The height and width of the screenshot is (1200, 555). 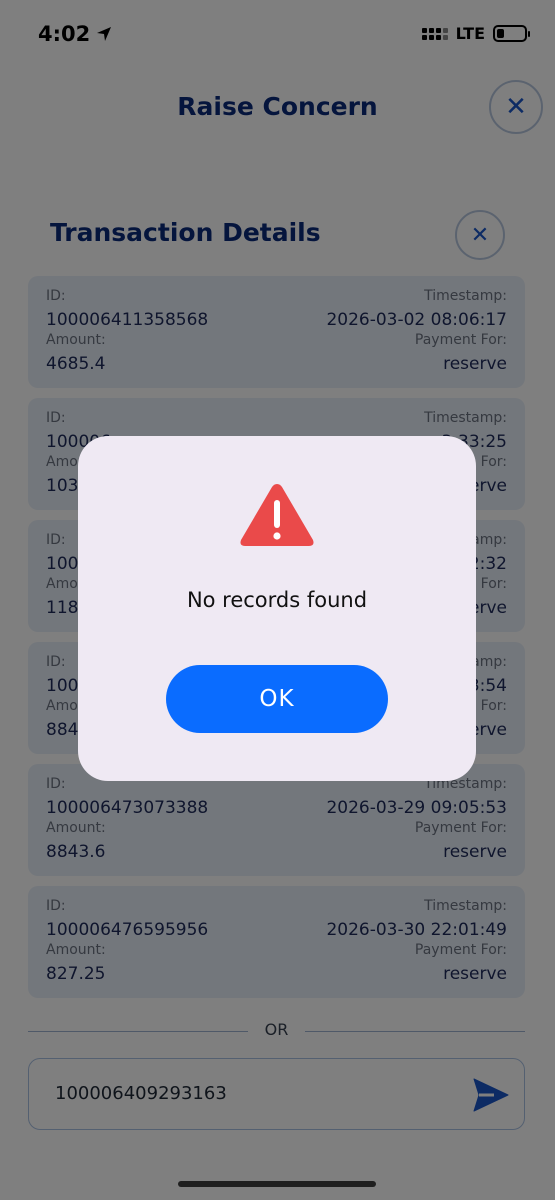 I want to click on alert-message: No records found, so click(x=277, y=600).